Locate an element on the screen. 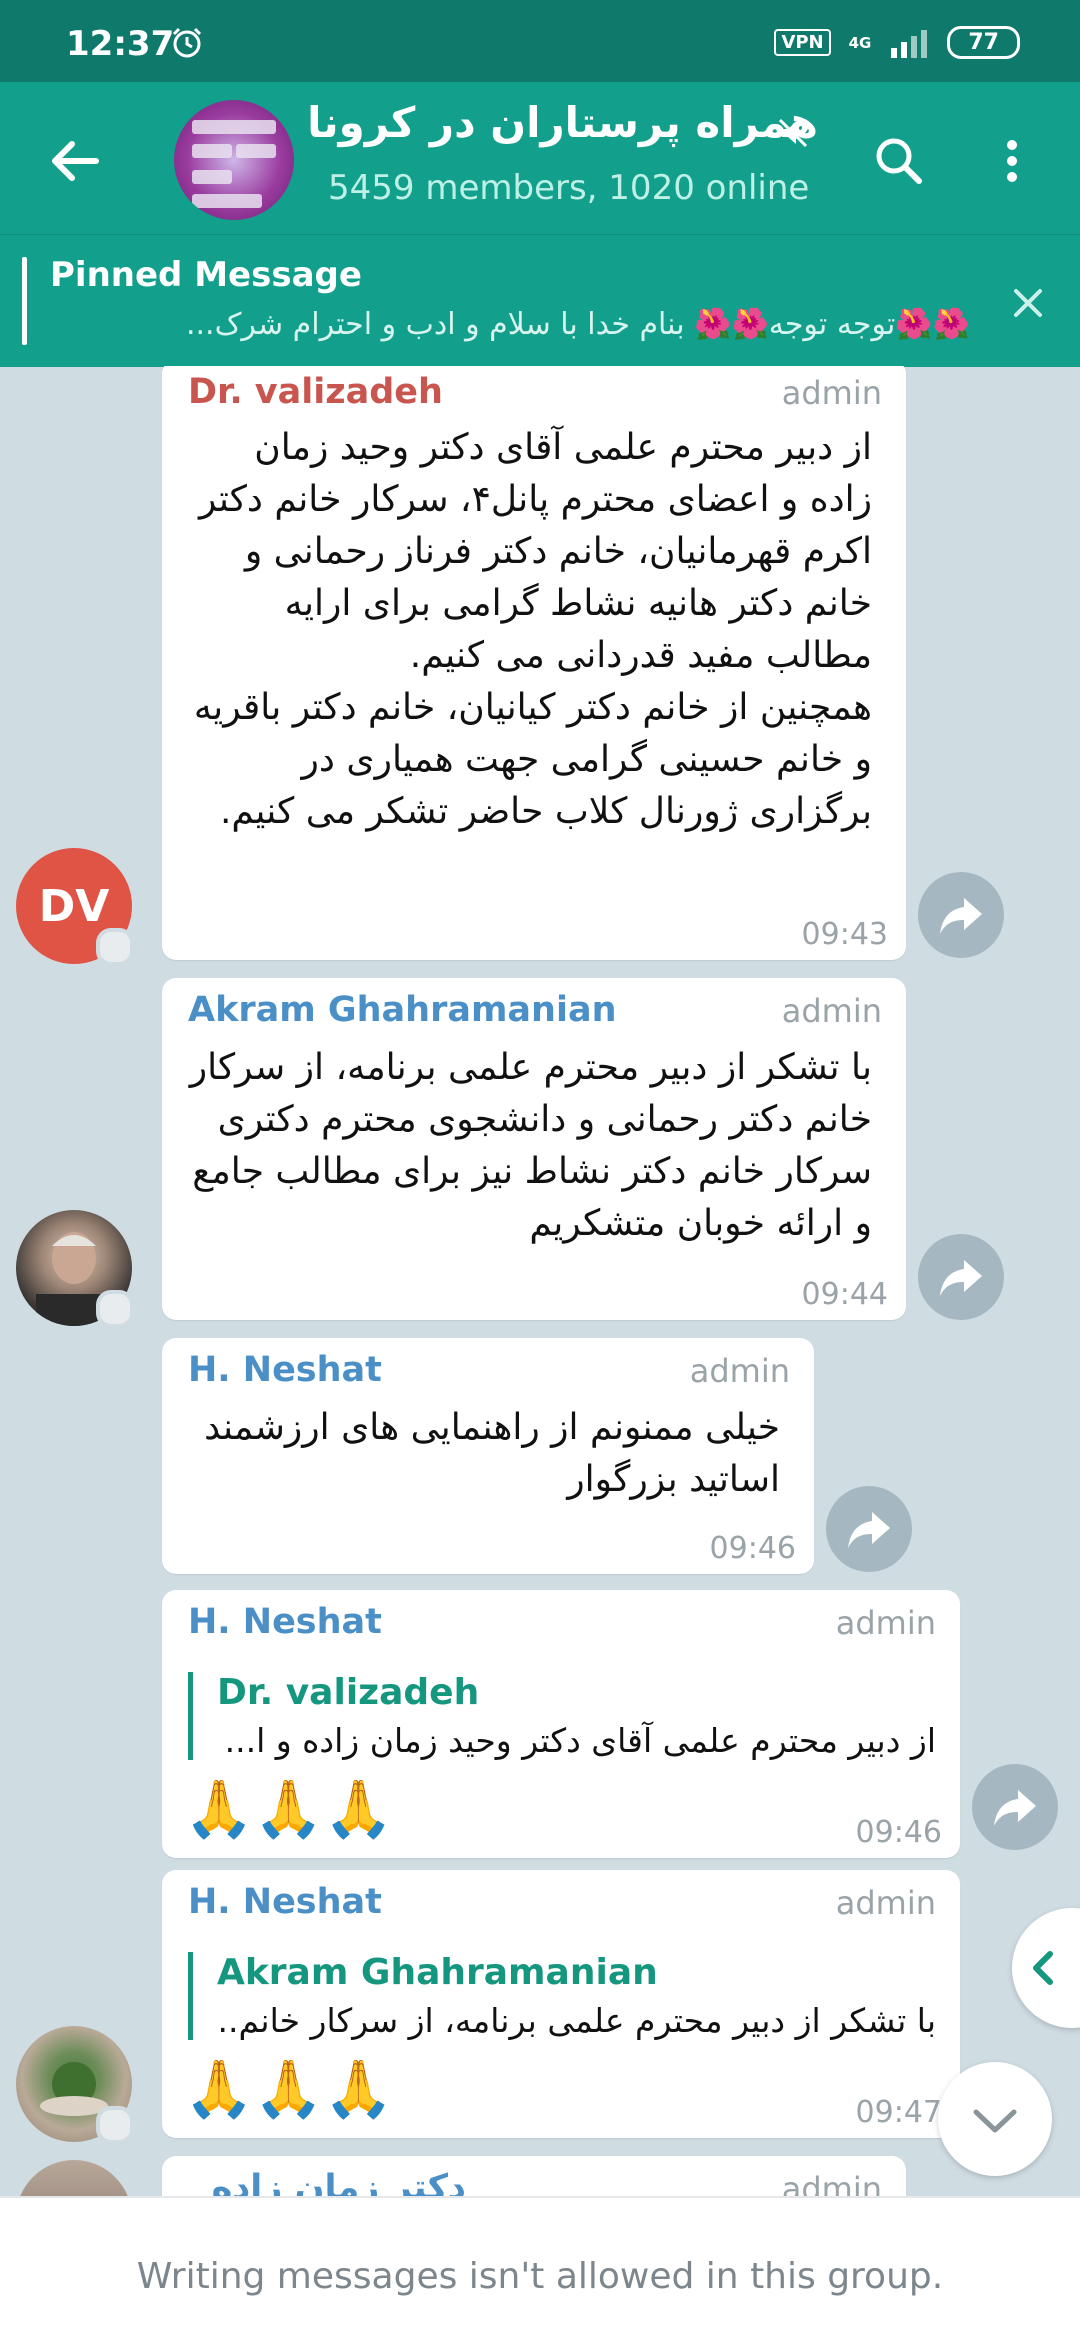 The height and width of the screenshot is (2342, 1080). reply-sender: Akram Ghahramanian is located at coordinates (437, 1972).